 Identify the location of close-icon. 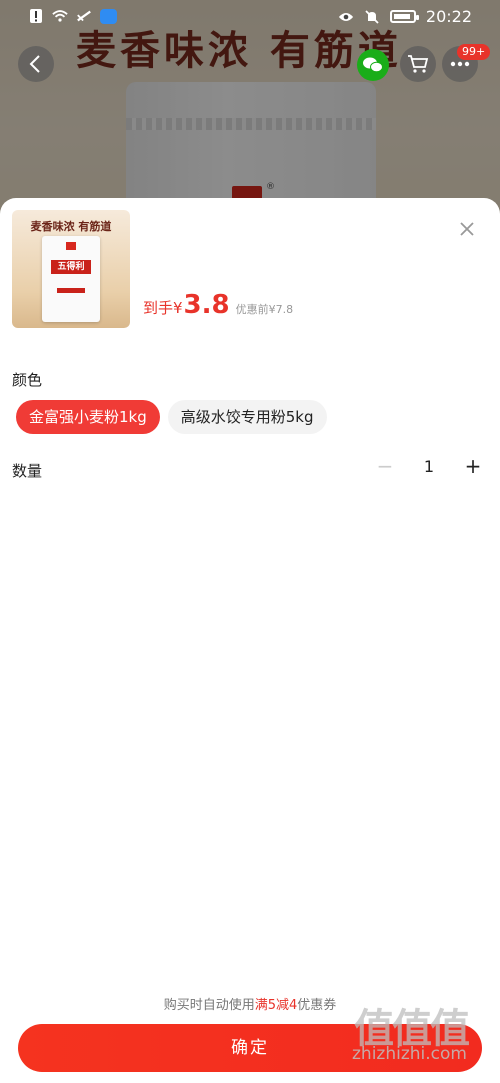
(467, 229).